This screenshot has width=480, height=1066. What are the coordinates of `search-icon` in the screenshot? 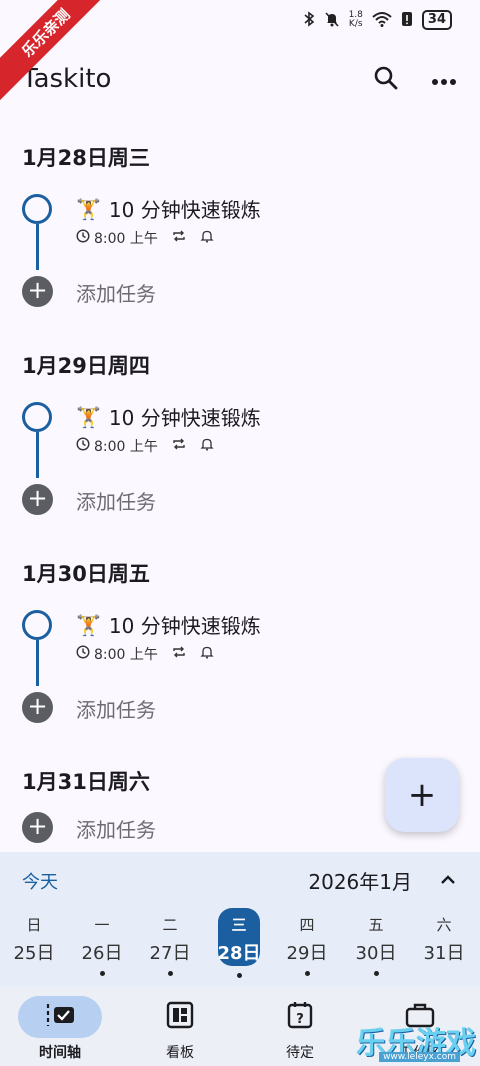 It's located at (386, 80).